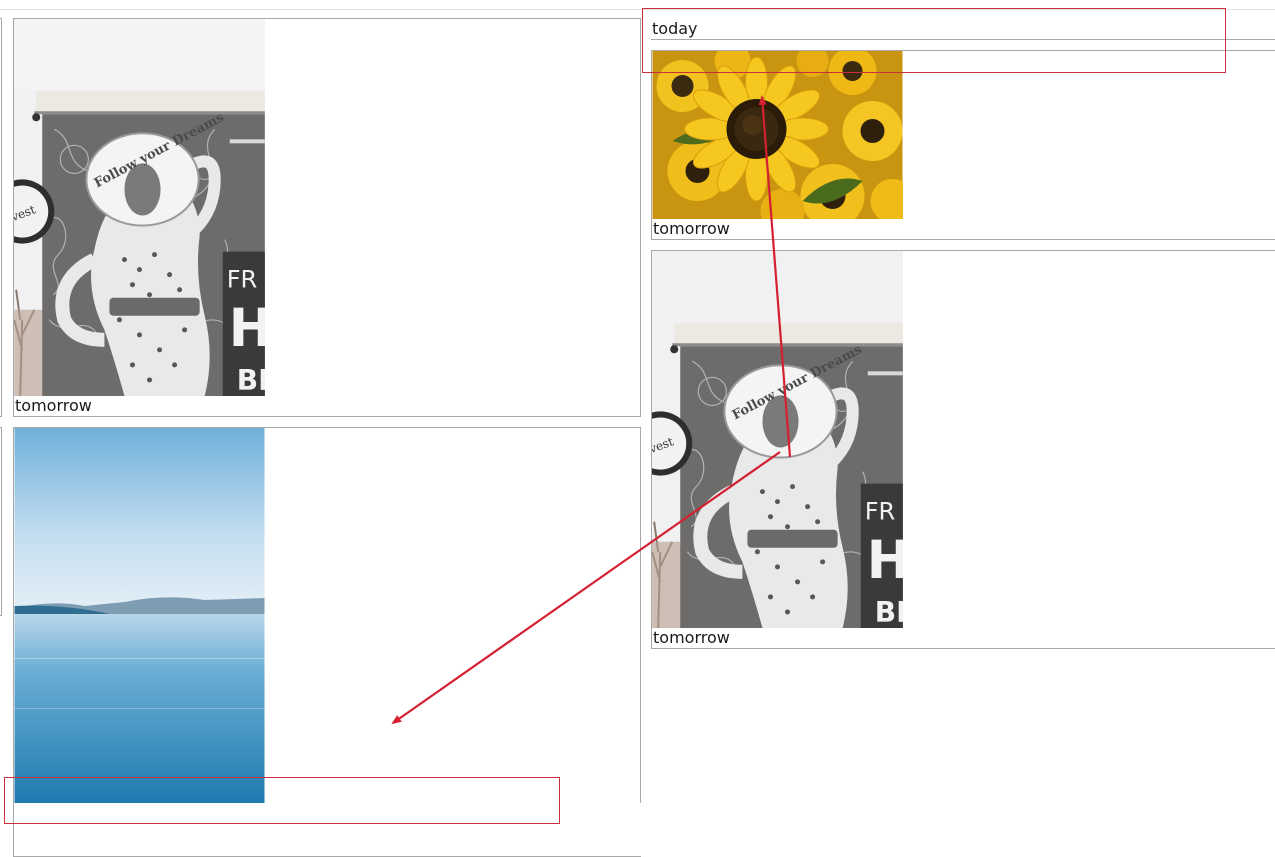  Describe the element at coordinates (139, 207) in the screenshot. I see `mural-image: FR H BI vest Follow your Dreams` at that location.